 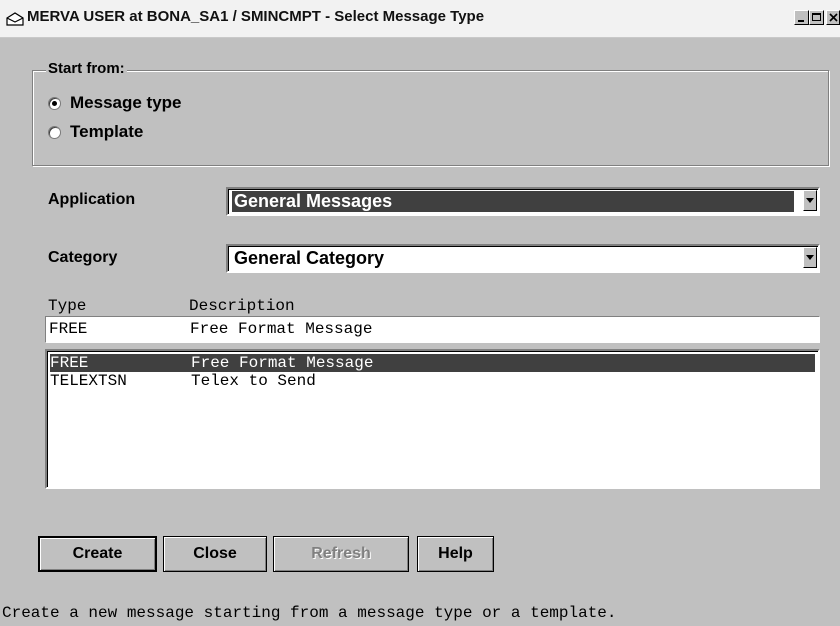 I want to click on list-item: TELEXTSN Telex to Send, so click(x=432, y=381).